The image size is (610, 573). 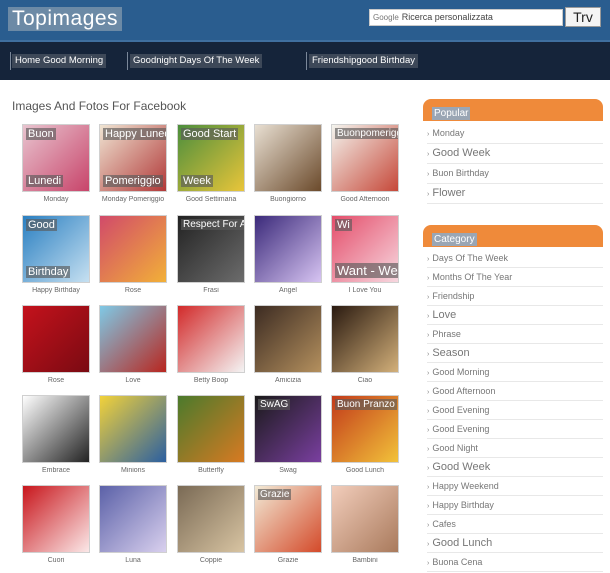 I want to click on image-caption: Amicizia, so click(x=288, y=380).